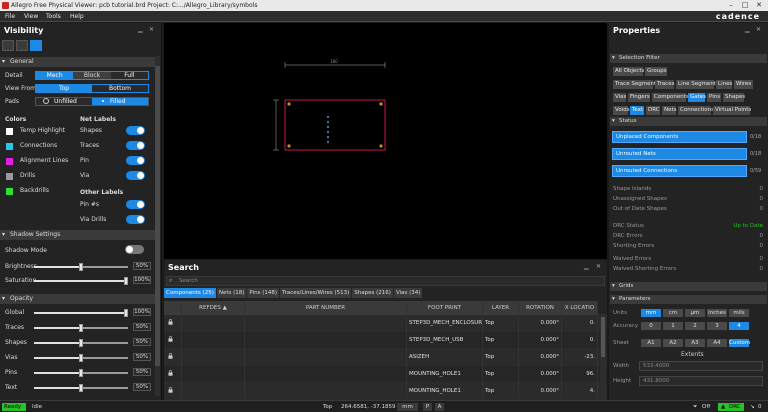  What do you see at coordinates (316, 293) in the screenshot?
I see `tab-traces: Traces/Lines/Wires (513)` at bounding box center [316, 293].